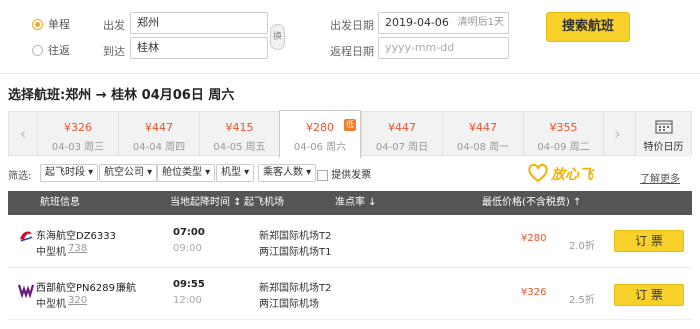  I want to click on date-tab: ¥355 04-09 周二, so click(563, 134).